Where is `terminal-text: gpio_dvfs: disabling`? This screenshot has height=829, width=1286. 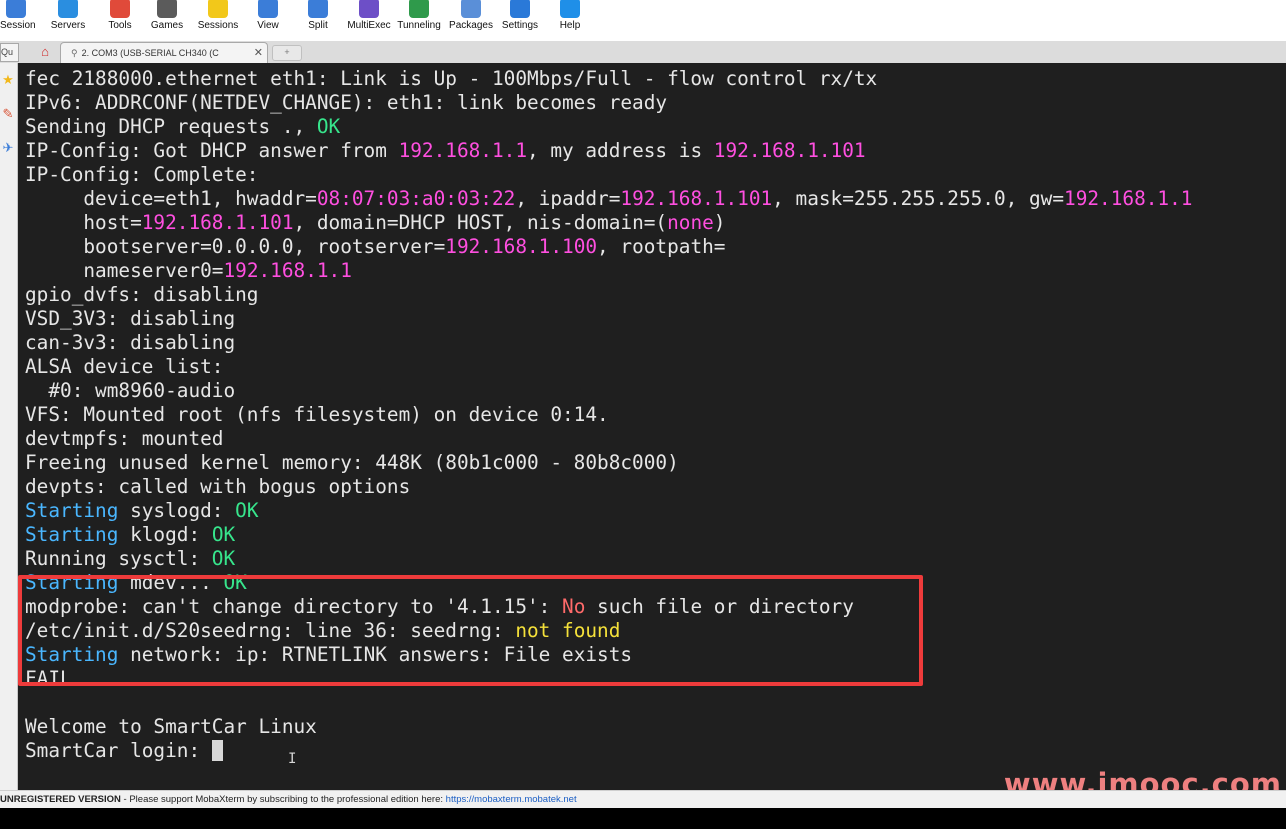 terminal-text: gpio_dvfs: disabling is located at coordinates (142, 294).